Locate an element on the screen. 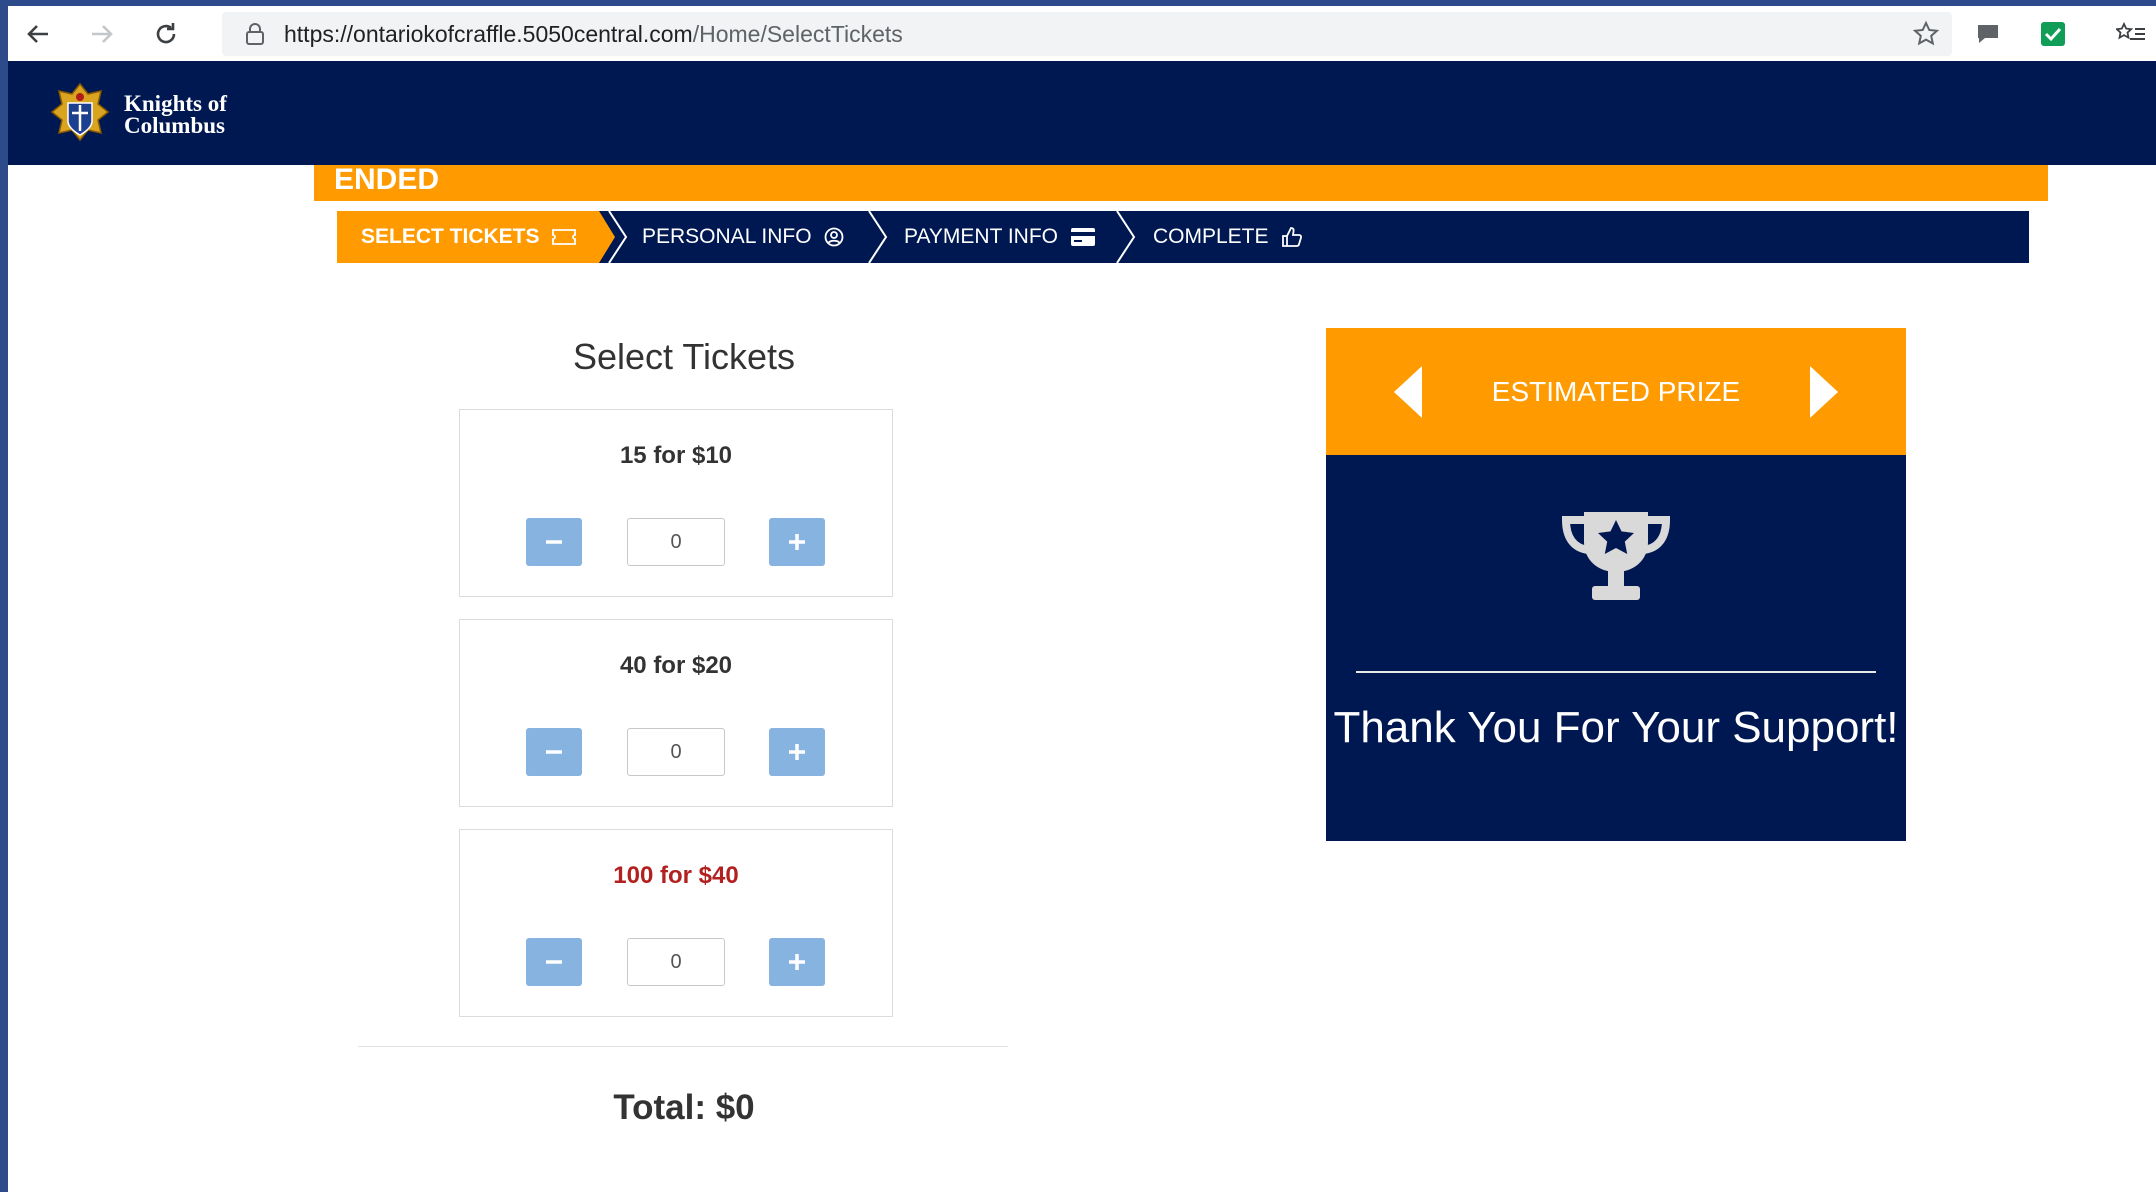  reload-button is located at coordinates (166, 34).